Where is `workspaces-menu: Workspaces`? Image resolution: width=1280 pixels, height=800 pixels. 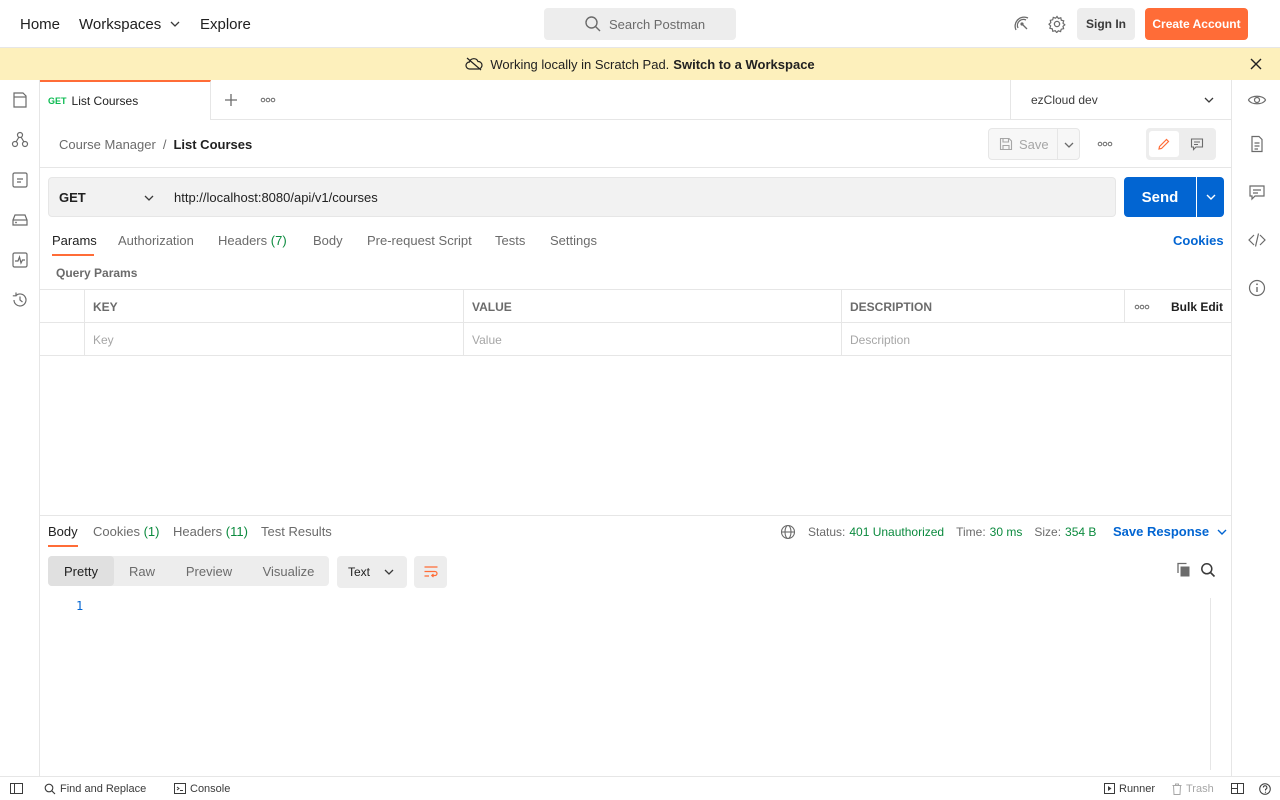
workspaces-menu: Workspaces is located at coordinates (130, 24).